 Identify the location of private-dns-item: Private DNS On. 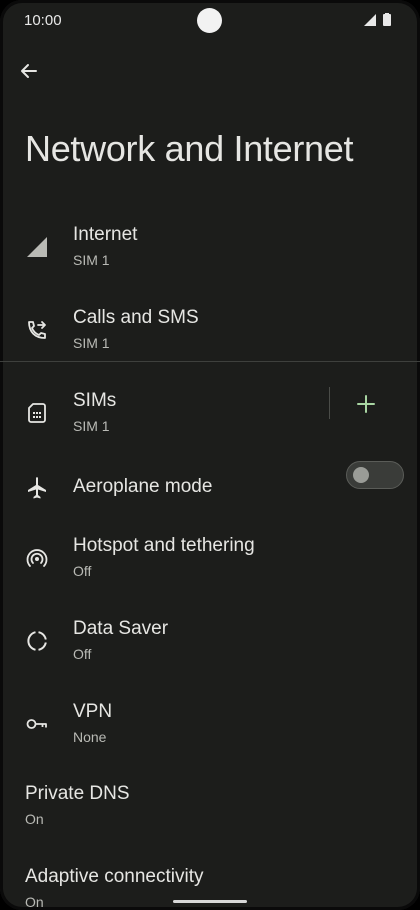
(210, 806).